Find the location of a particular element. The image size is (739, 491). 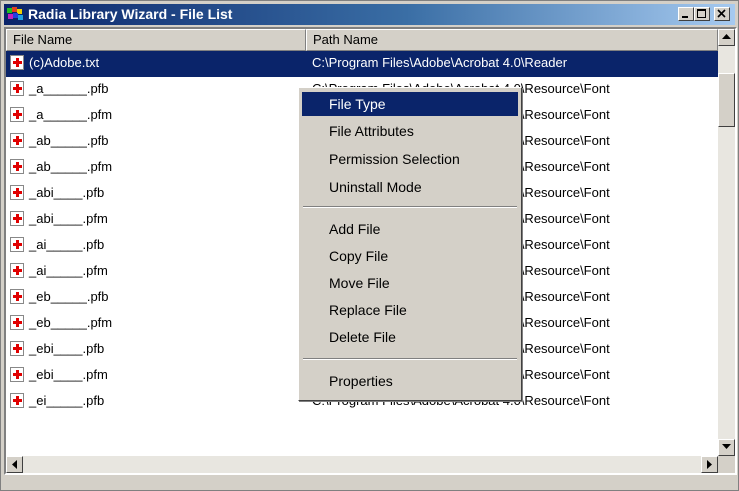

menu-item-move-file: Move File is located at coordinates (410, 283).